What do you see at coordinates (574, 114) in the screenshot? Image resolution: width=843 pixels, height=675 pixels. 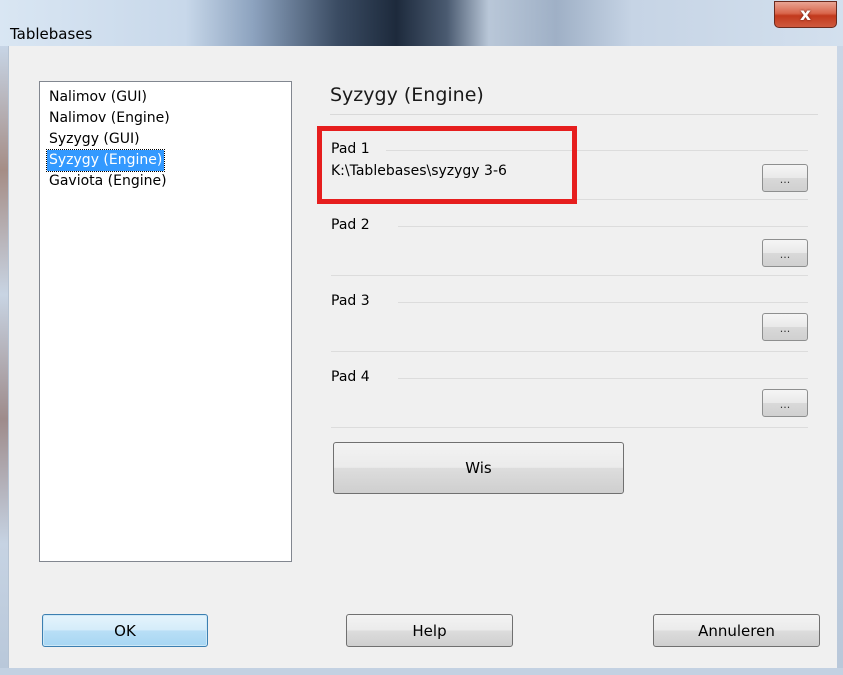 I see `title-divider` at bounding box center [574, 114].